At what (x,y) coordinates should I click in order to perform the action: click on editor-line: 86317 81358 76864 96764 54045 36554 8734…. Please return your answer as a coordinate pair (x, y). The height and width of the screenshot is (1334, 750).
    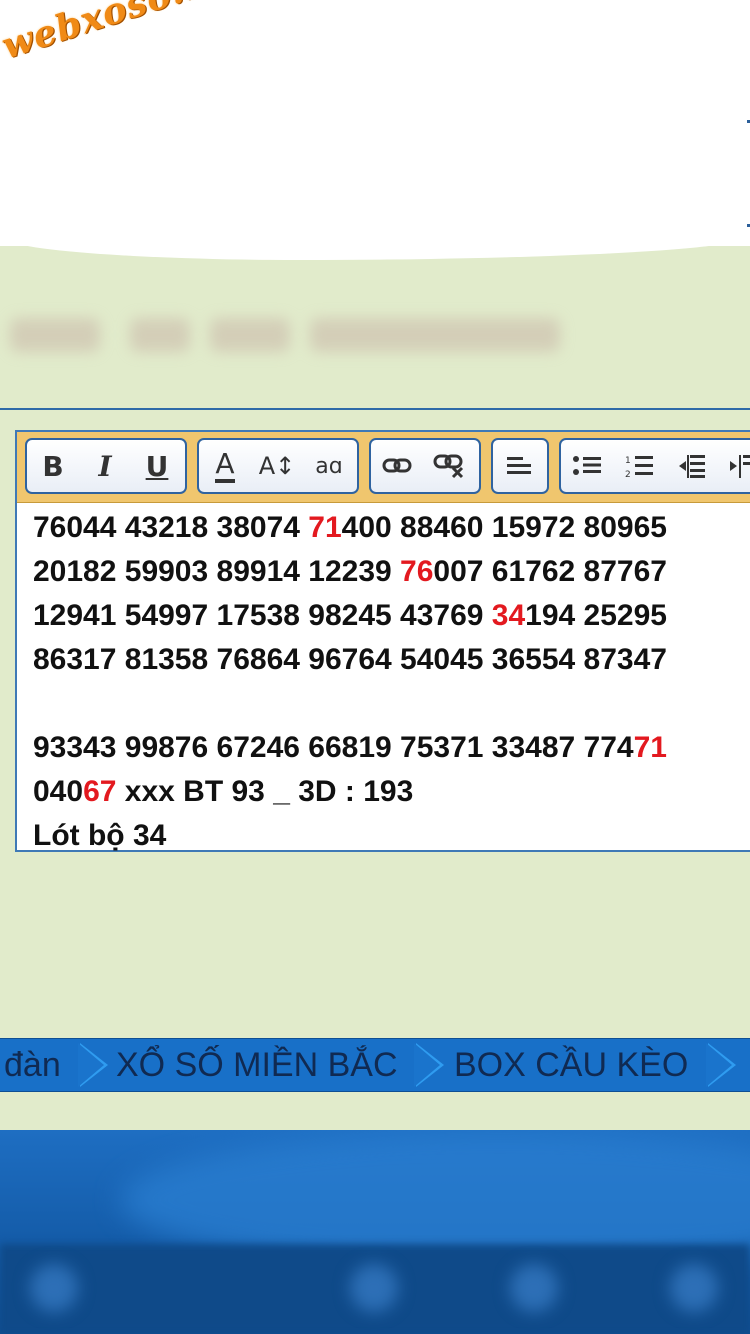
    Looking at the image, I should click on (391, 660).